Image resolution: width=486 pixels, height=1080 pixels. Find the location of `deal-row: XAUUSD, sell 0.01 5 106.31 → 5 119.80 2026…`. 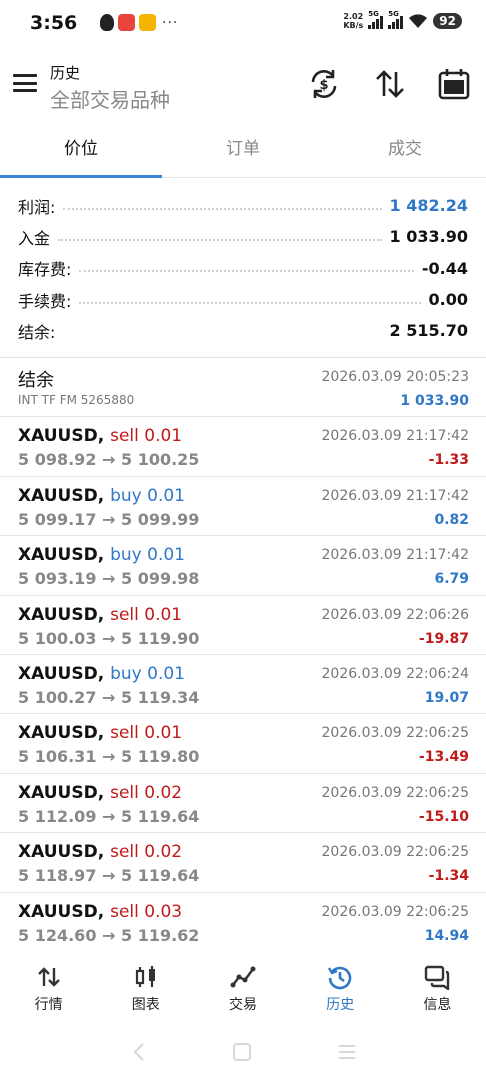

deal-row: XAUUSD, sell 0.01 5 106.31 → 5 119.80 2026… is located at coordinates (243, 744).